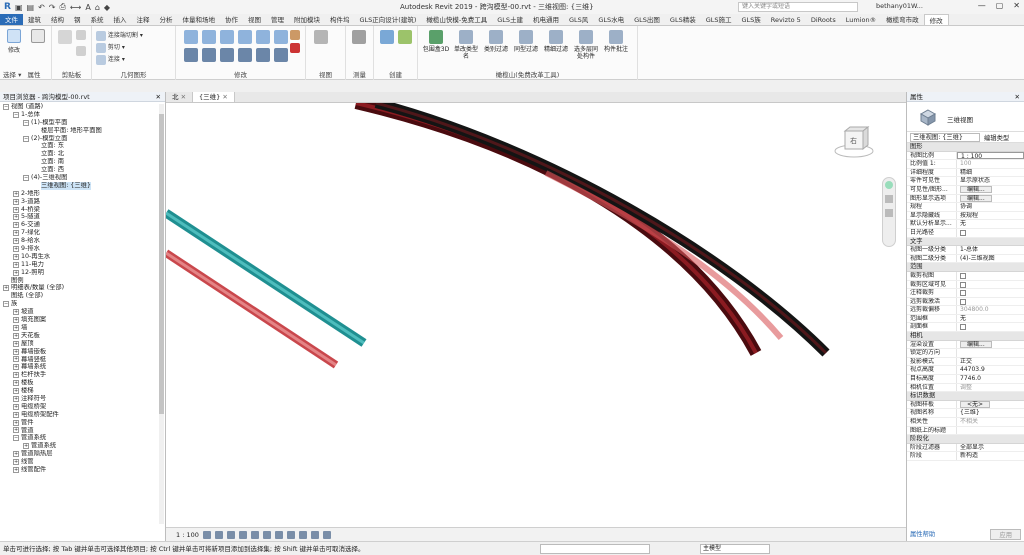 This screenshot has height=555, width=1024. I want to click on pipe-red-inner, so click(664, 255).